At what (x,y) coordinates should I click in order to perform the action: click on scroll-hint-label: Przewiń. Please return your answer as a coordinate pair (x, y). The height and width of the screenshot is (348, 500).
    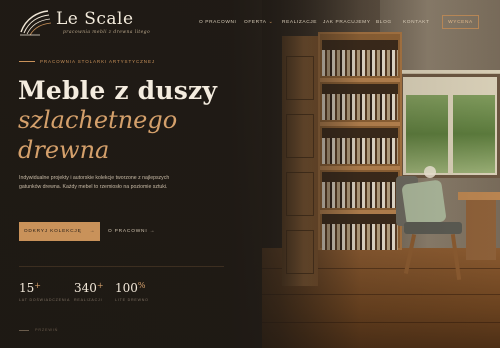
    Looking at the image, I should click on (47, 330).